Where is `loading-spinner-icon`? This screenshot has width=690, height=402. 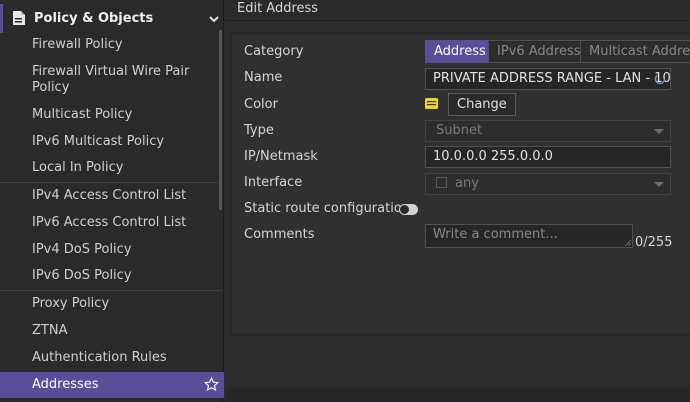 loading-spinner-icon is located at coordinates (660, 79).